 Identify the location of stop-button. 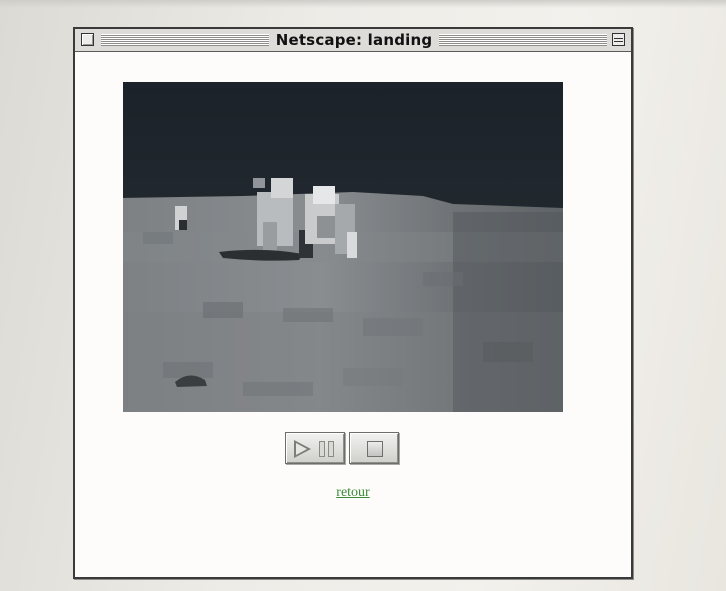
(374, 448).